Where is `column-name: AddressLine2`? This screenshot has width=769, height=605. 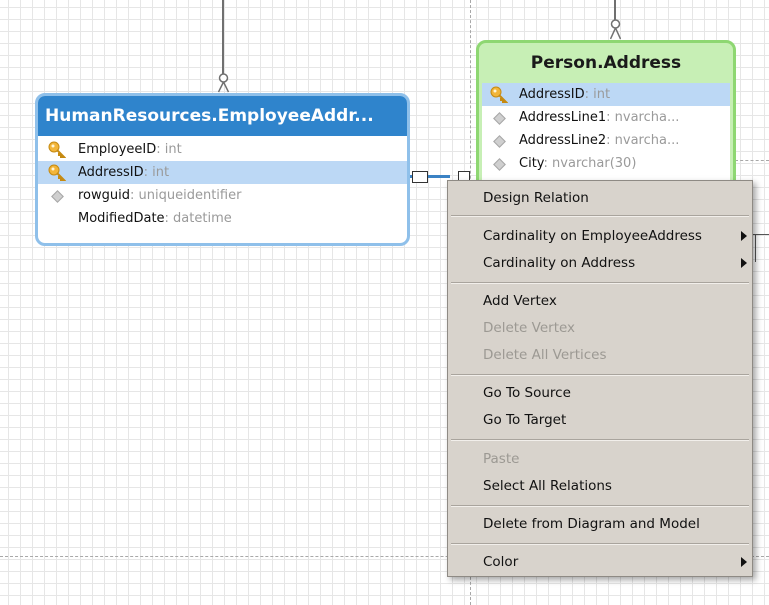 column-name: AddressLine2 is located at coordinates (563, 140).